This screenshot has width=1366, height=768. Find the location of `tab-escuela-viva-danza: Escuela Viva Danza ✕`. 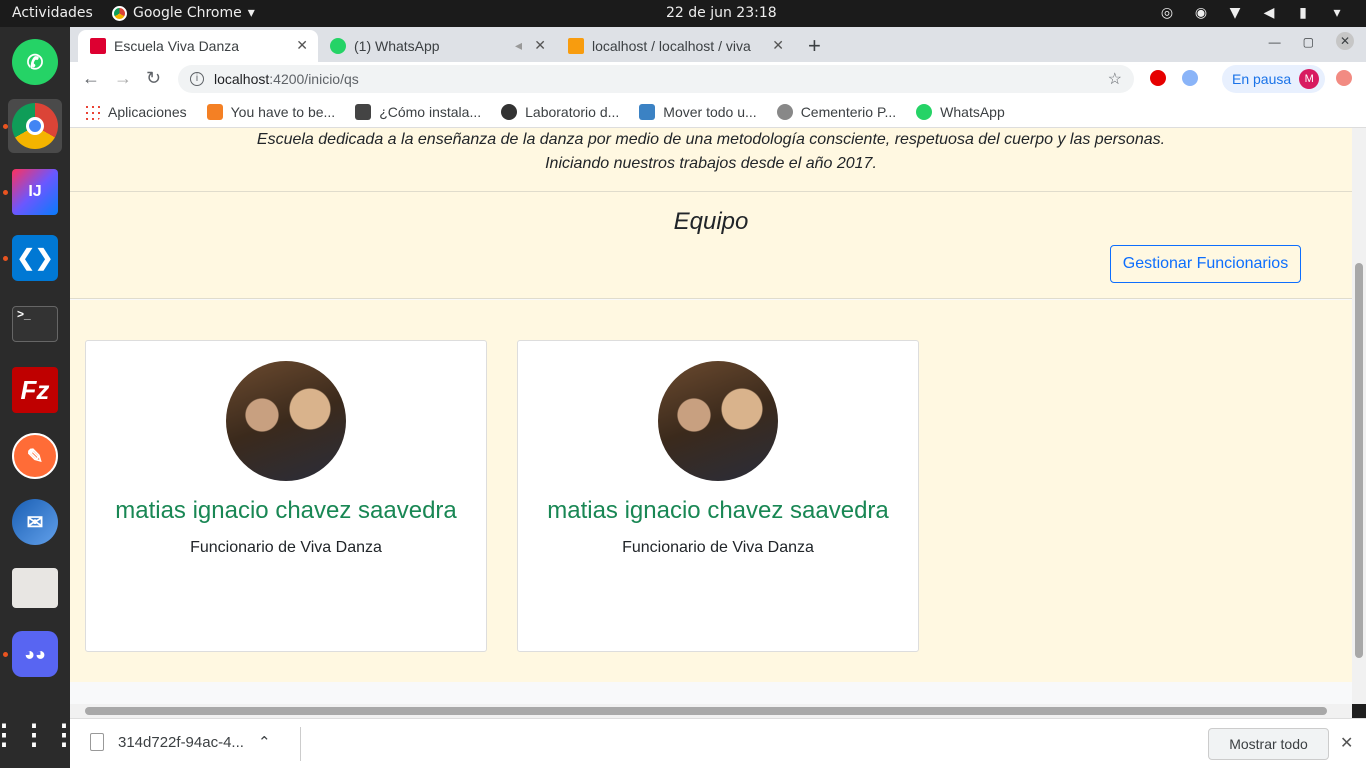

tab-escuela-viva-danza: Escuela Viva Danza ✕ is located at coordinates (198, 46).